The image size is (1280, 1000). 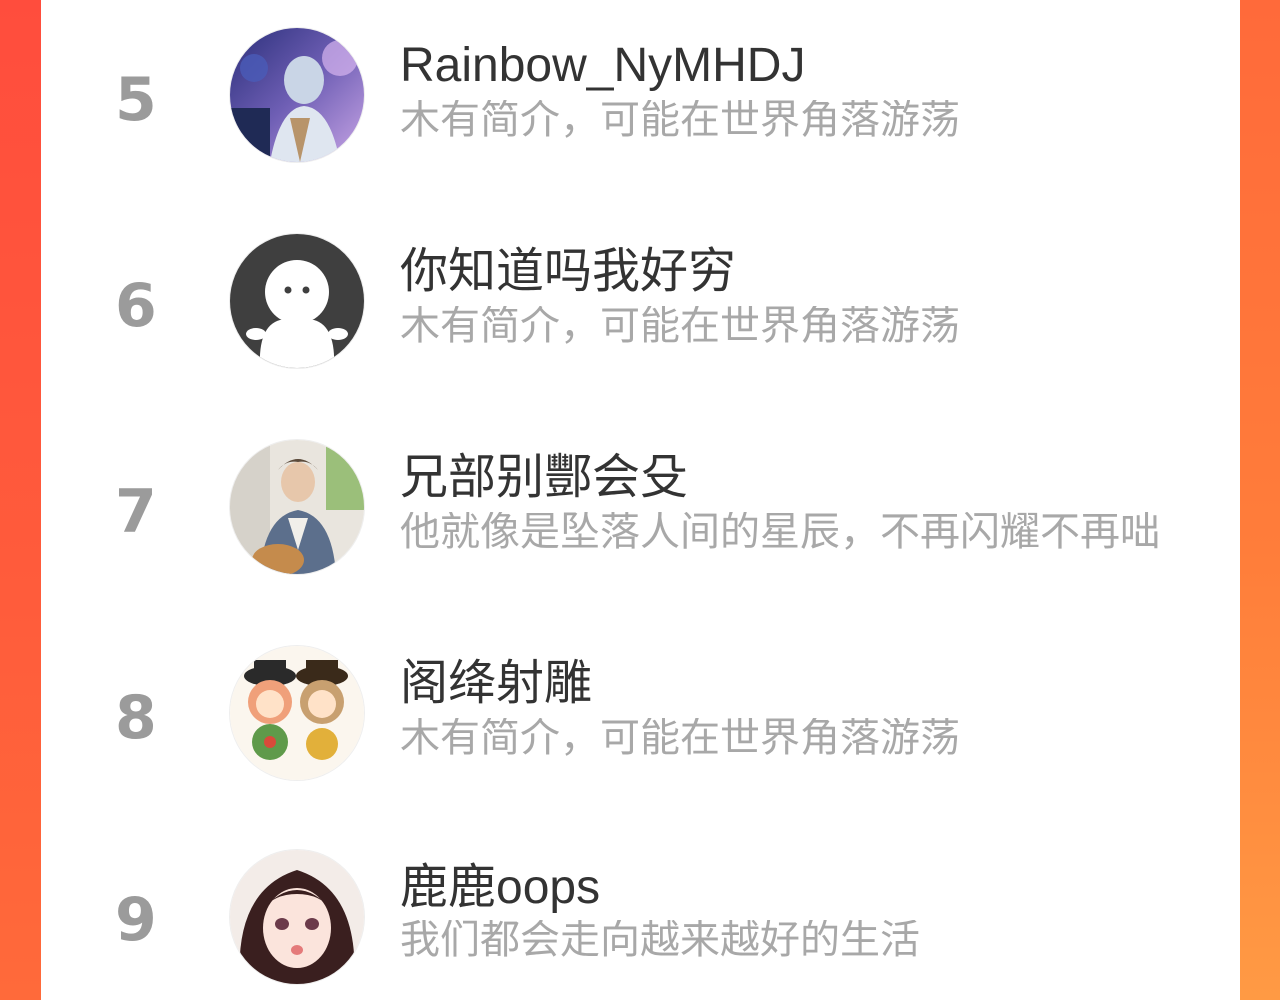 I want to click on avatar-anime-girl-icon, so click(x=297, y=917).